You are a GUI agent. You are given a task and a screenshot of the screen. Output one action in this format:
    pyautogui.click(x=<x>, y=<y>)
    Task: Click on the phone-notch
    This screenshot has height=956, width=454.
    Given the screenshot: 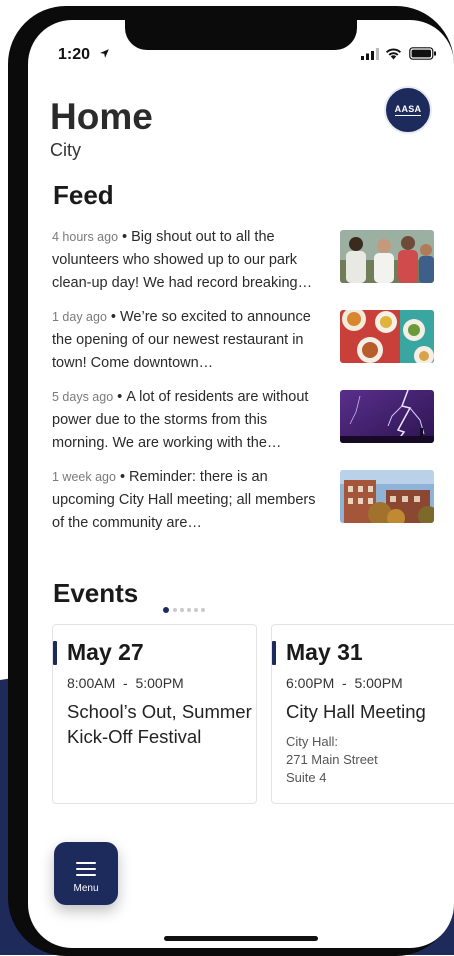 What is the action you would take?
    pyautogui.click(x=241, y=35)
    